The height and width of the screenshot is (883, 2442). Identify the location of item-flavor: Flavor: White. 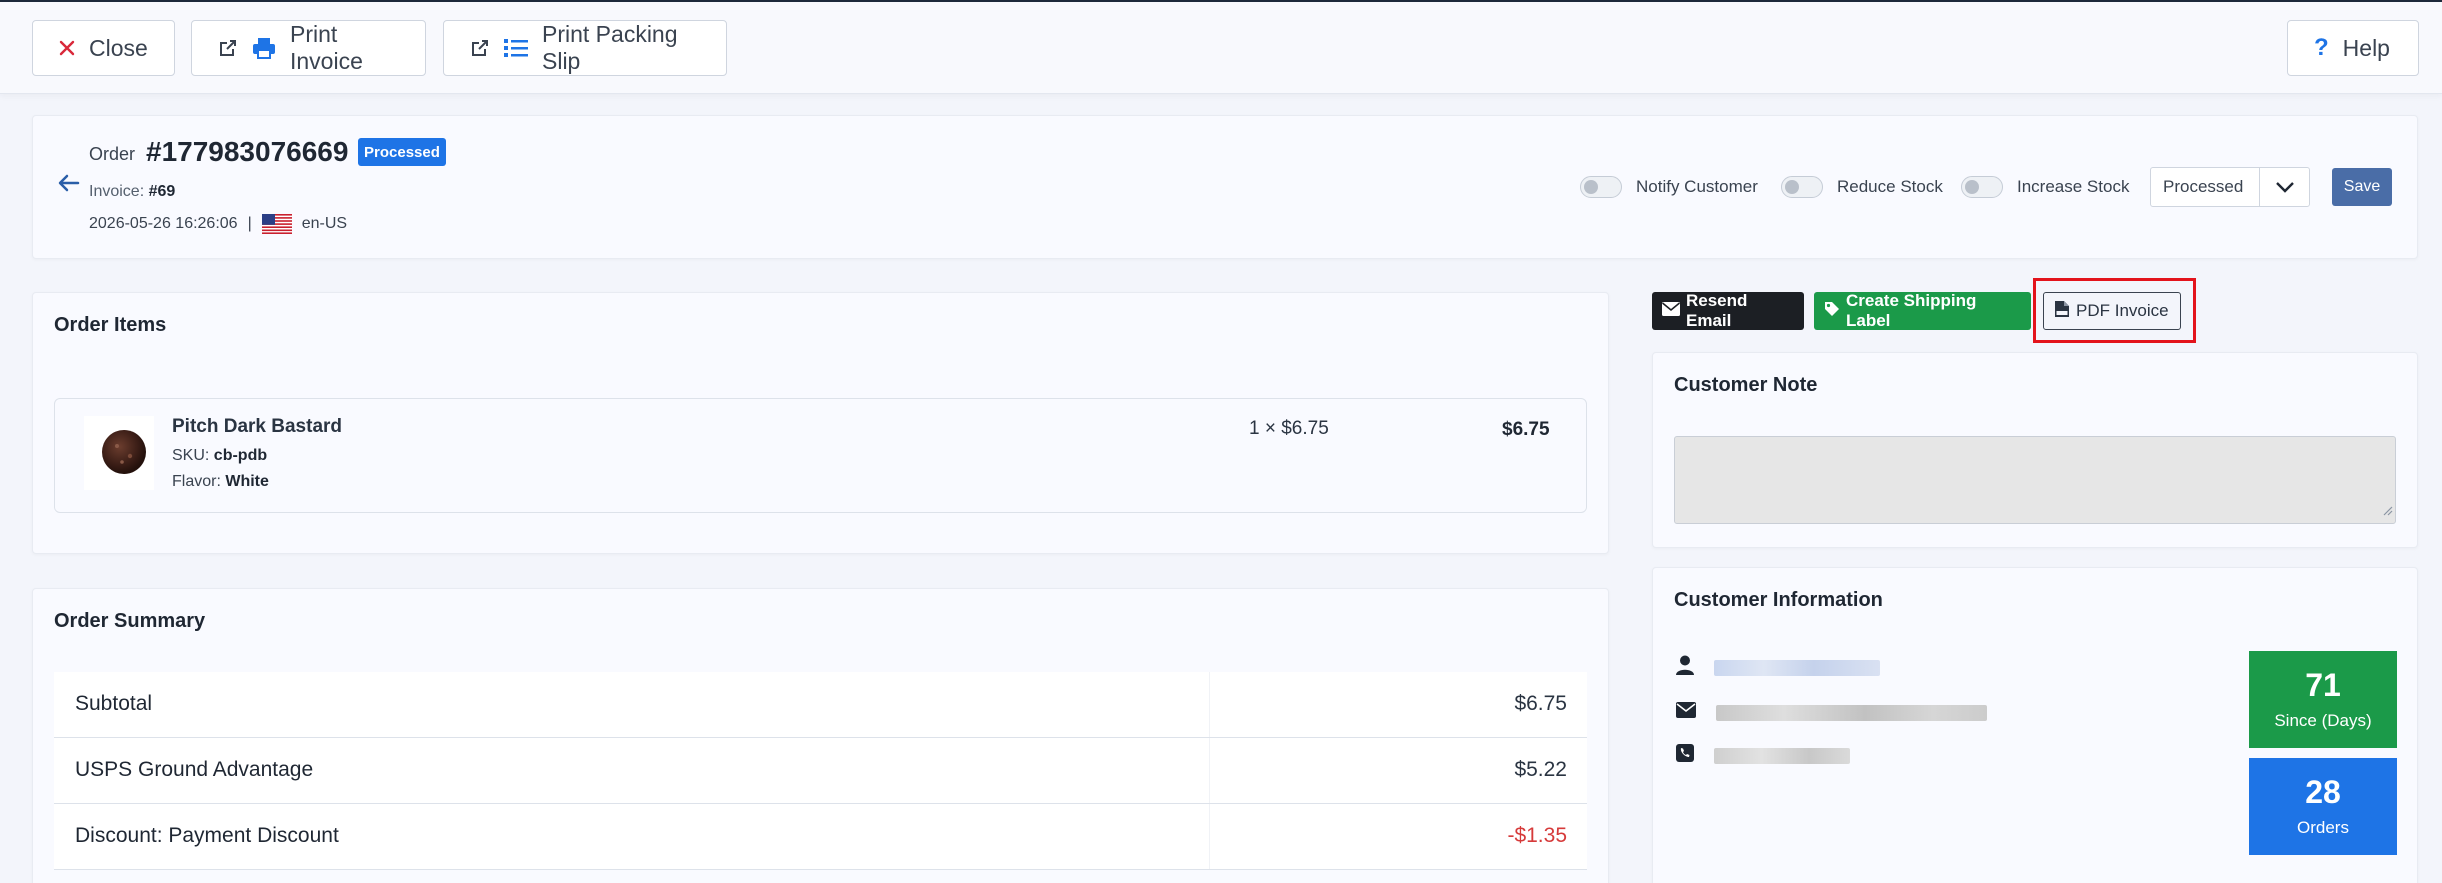
(220, 482).